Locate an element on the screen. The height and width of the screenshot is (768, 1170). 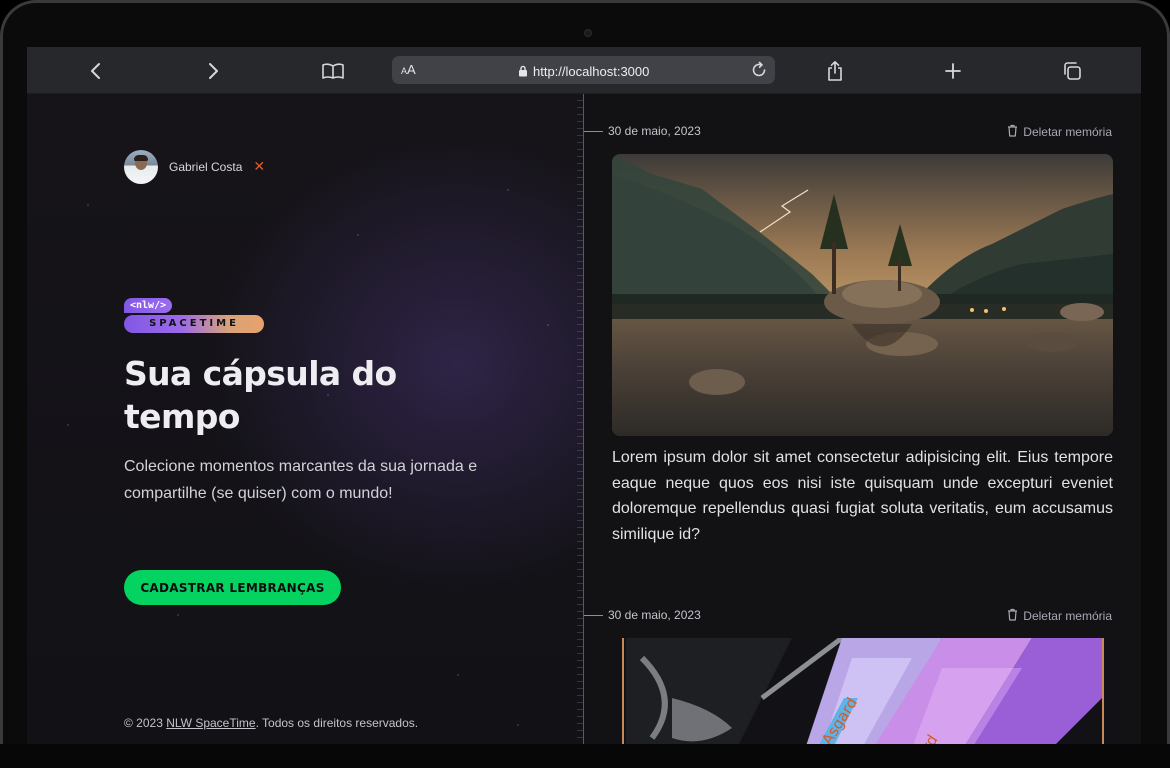
close-icon: ✕ is located at coordinates (259, 167).